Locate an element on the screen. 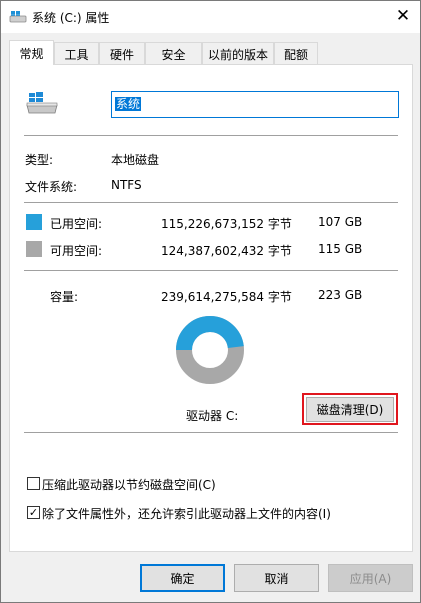 The height and width of the screenshot is (603, 421). tab-quota: 配额 is located at coordinates (296, 53).